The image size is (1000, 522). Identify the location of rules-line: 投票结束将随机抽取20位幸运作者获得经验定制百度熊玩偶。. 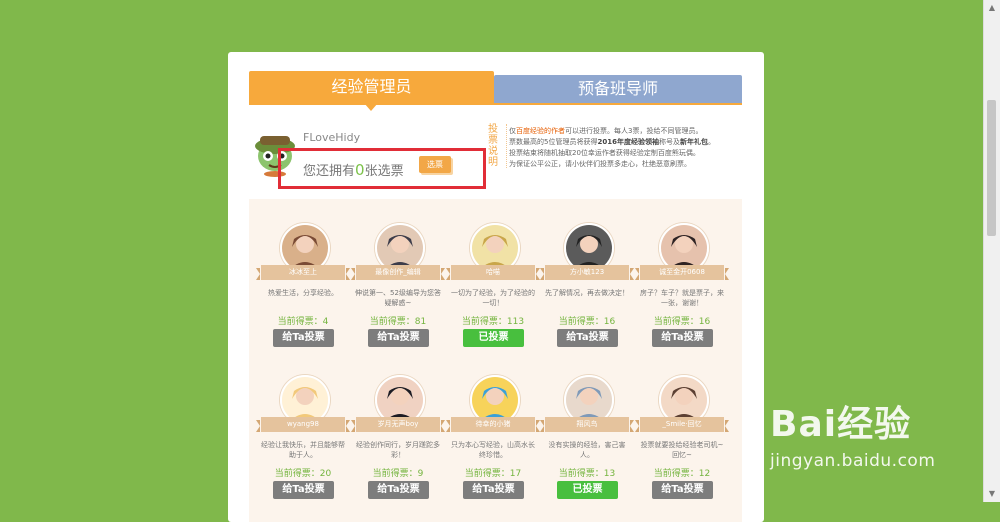
(604, 153).